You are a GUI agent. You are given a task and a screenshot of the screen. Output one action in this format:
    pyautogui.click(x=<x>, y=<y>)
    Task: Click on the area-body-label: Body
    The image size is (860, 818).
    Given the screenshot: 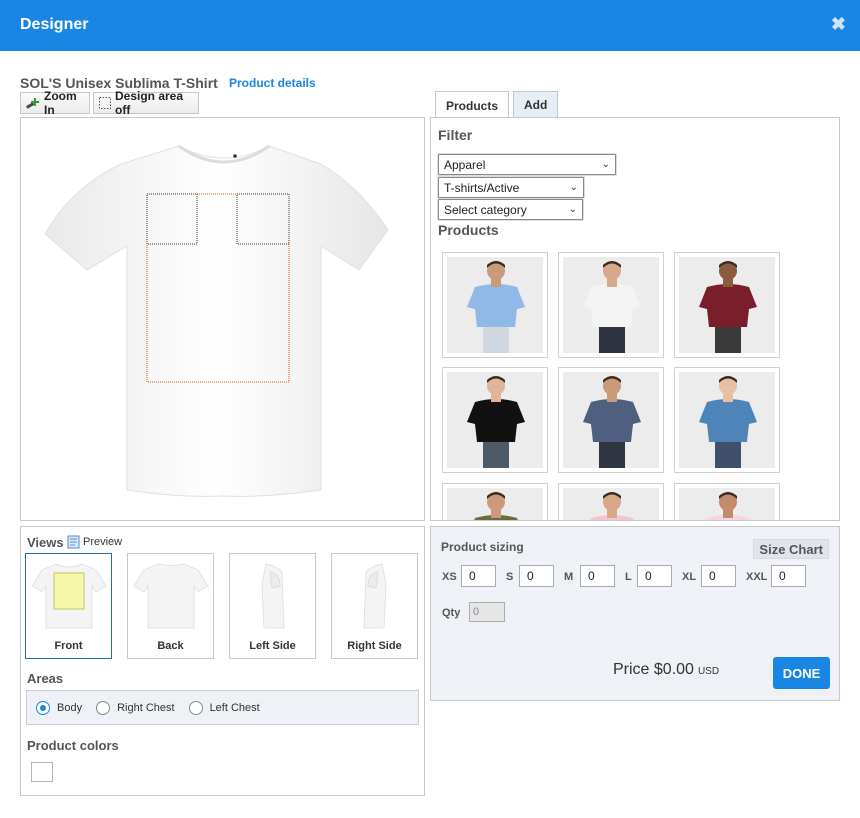 What is the action you would take?
    pyautogui.click(x=70, y=707)
    